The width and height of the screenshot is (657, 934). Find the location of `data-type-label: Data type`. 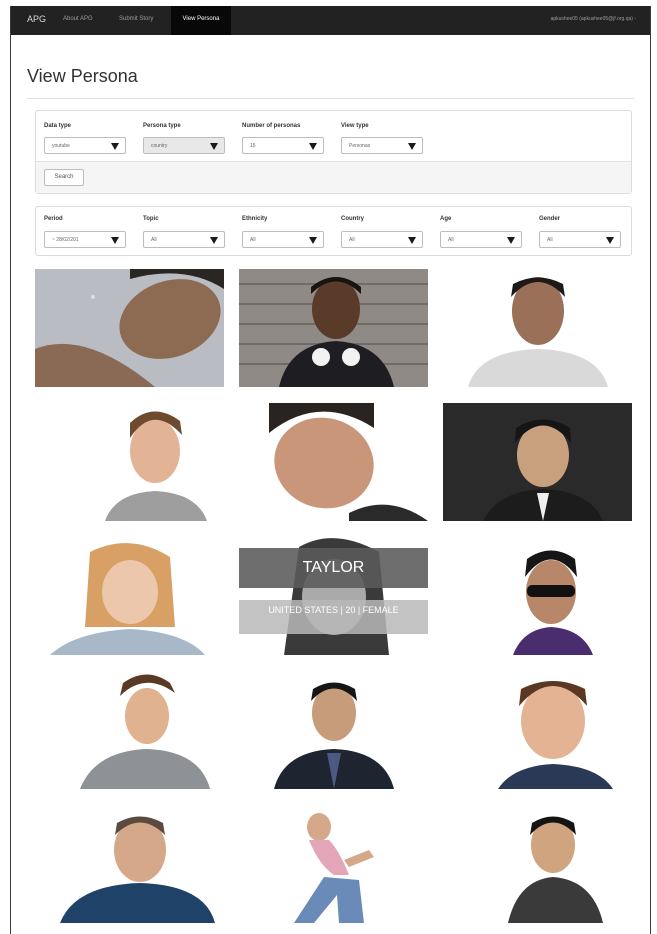

data-type-label: Data type is located at coordinates (58, 126).